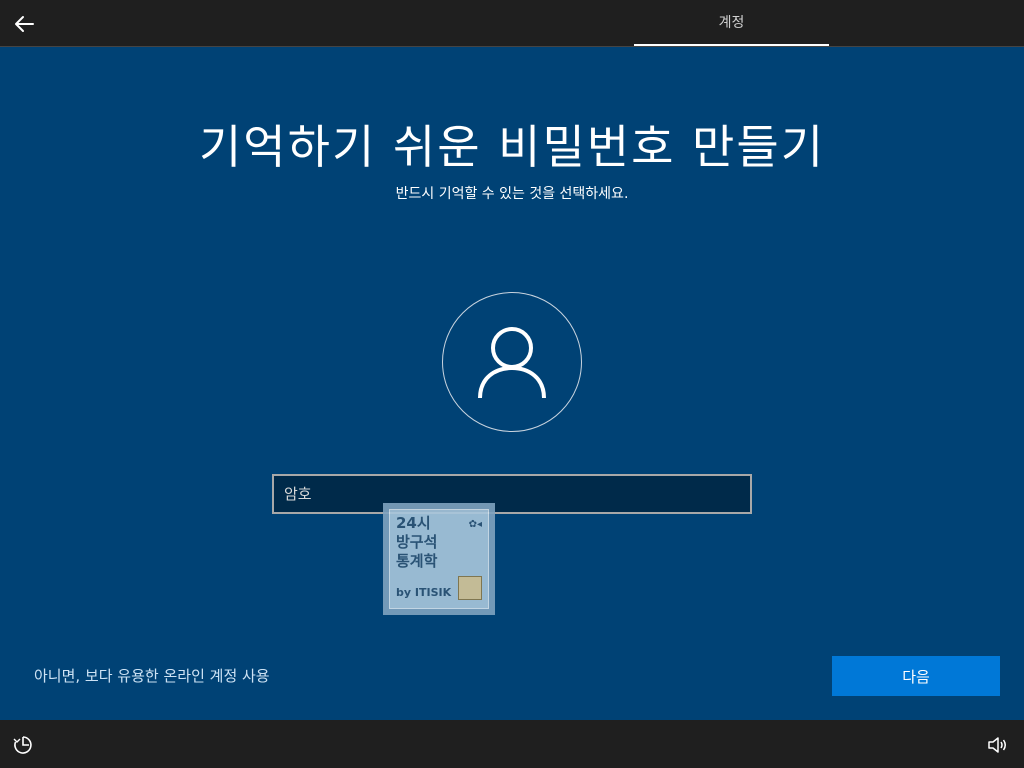 This screenshot has width=1024, height=768. What do you see at coordinates (417, 542) in the screenshot?
I see `watermark-line: 방구석` at bounding box center [417, 542].